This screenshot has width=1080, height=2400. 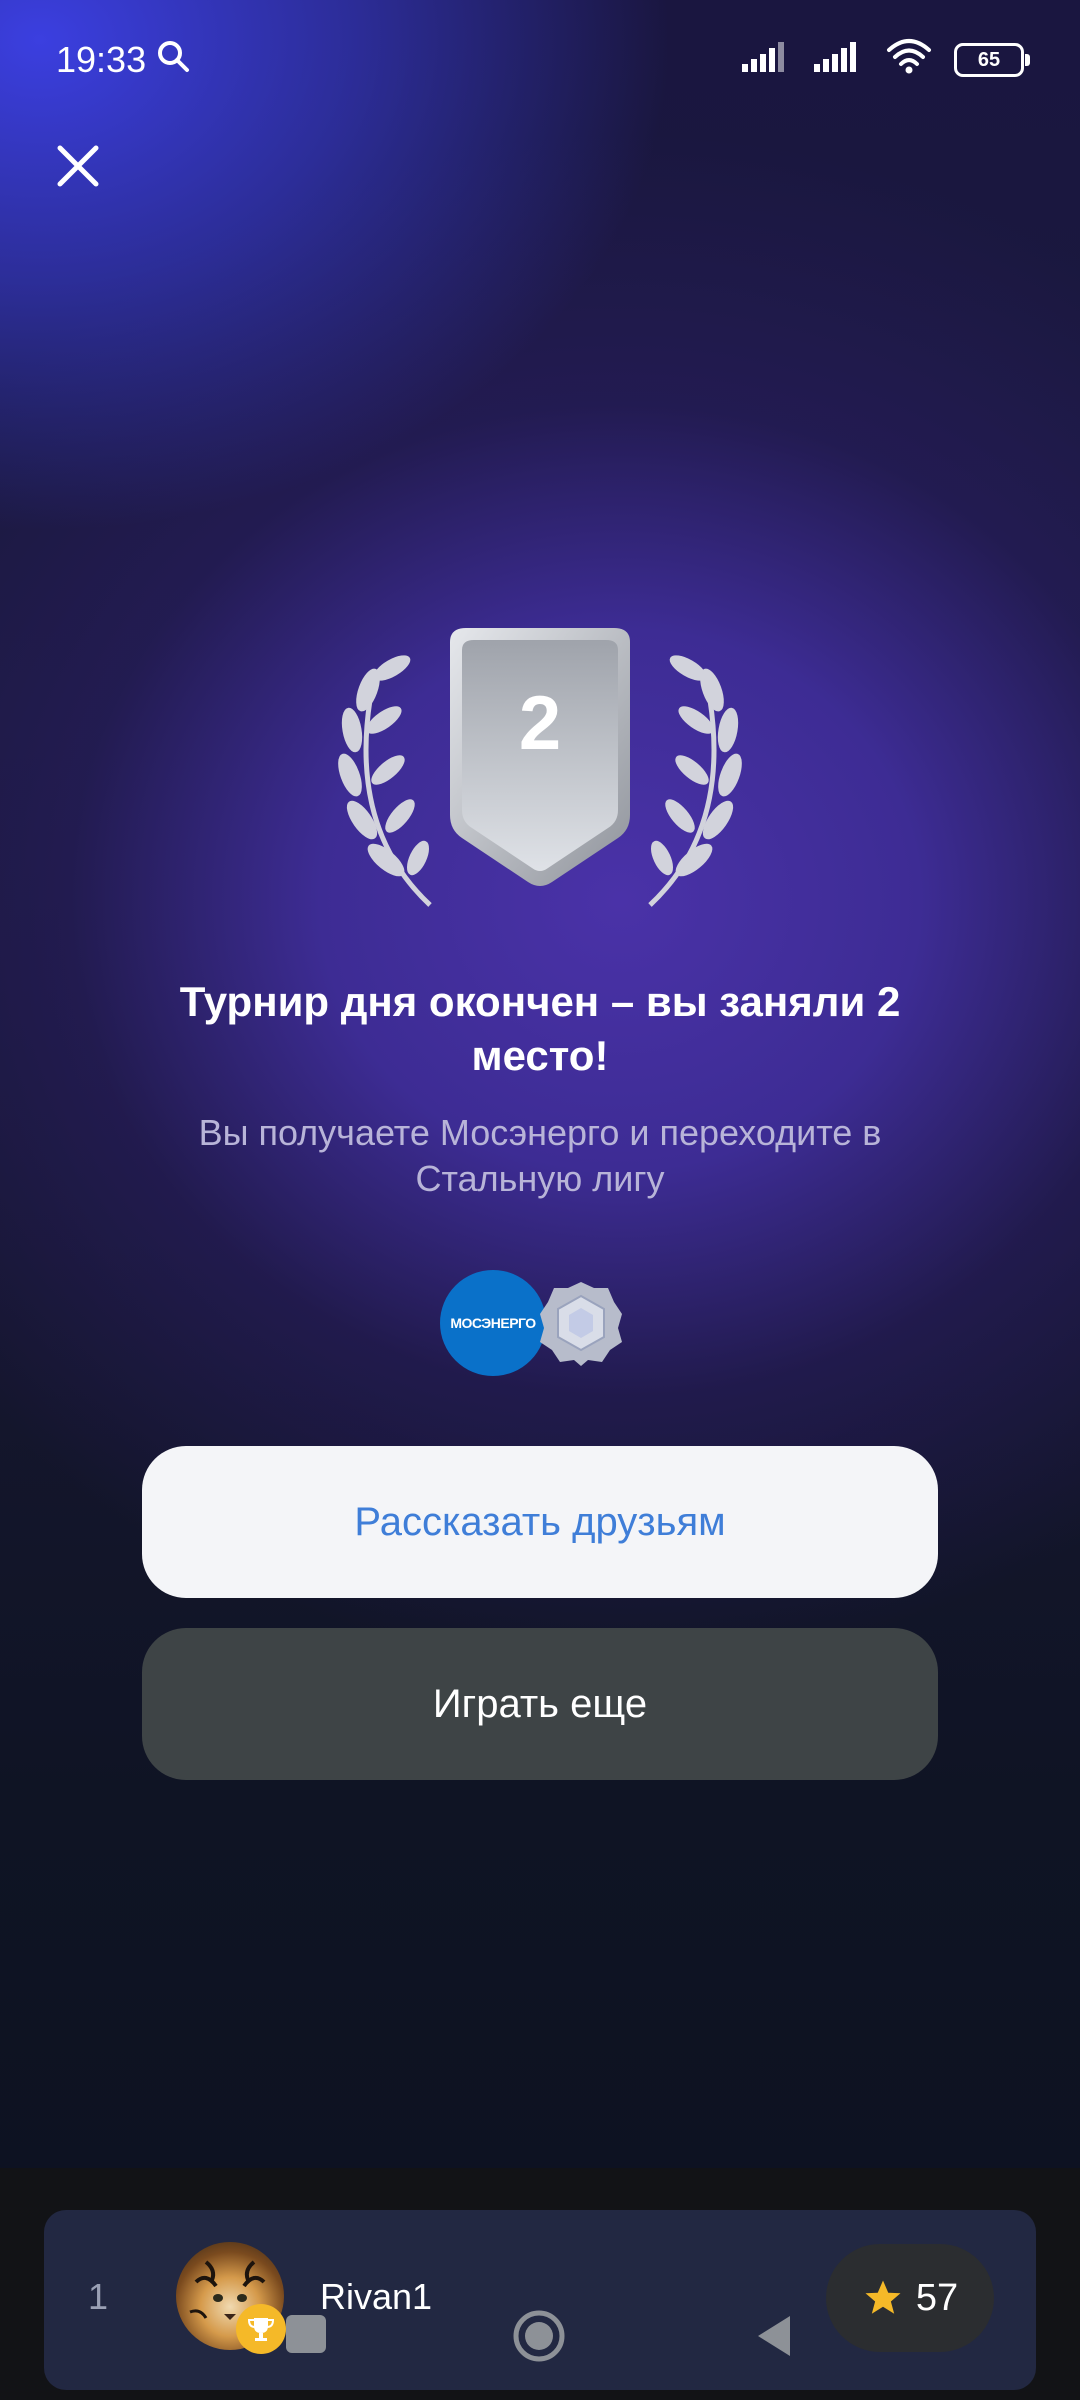 I want to click on share-button-label: Рассказать друзьям, so click(x=540, y=1521).